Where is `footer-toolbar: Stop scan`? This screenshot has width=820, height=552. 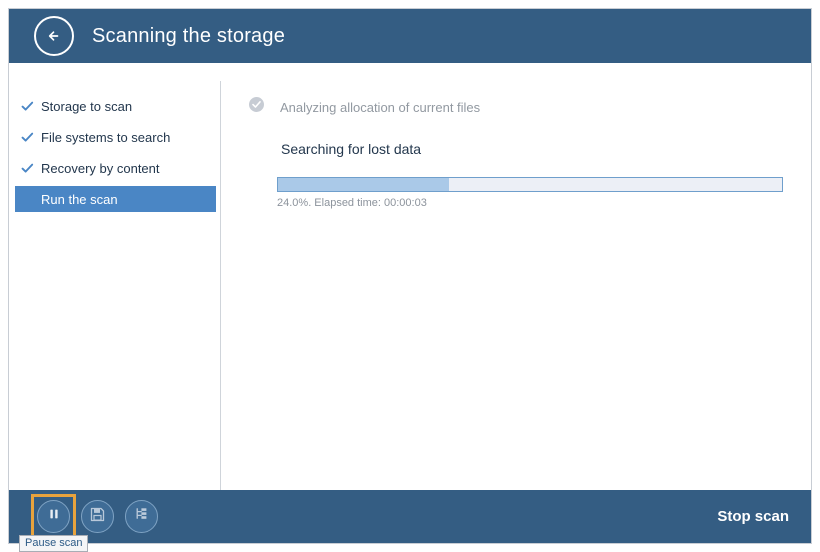 footer-toolbar: Stop scan is located at coordinates (410, 516).